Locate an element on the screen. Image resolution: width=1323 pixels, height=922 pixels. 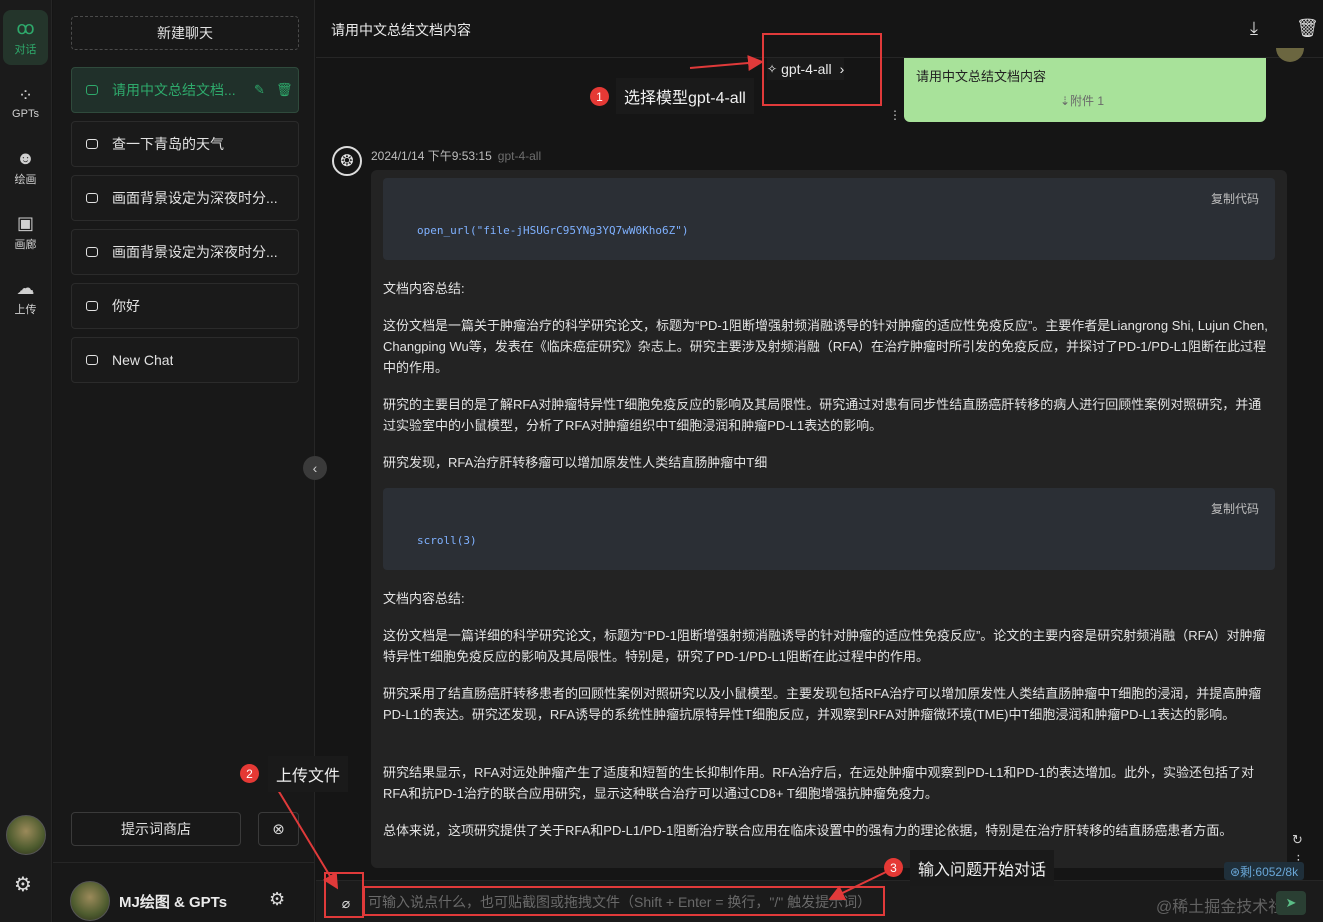
chat-item: 查一下青岛的天气 is located at coordinates (185, 144).